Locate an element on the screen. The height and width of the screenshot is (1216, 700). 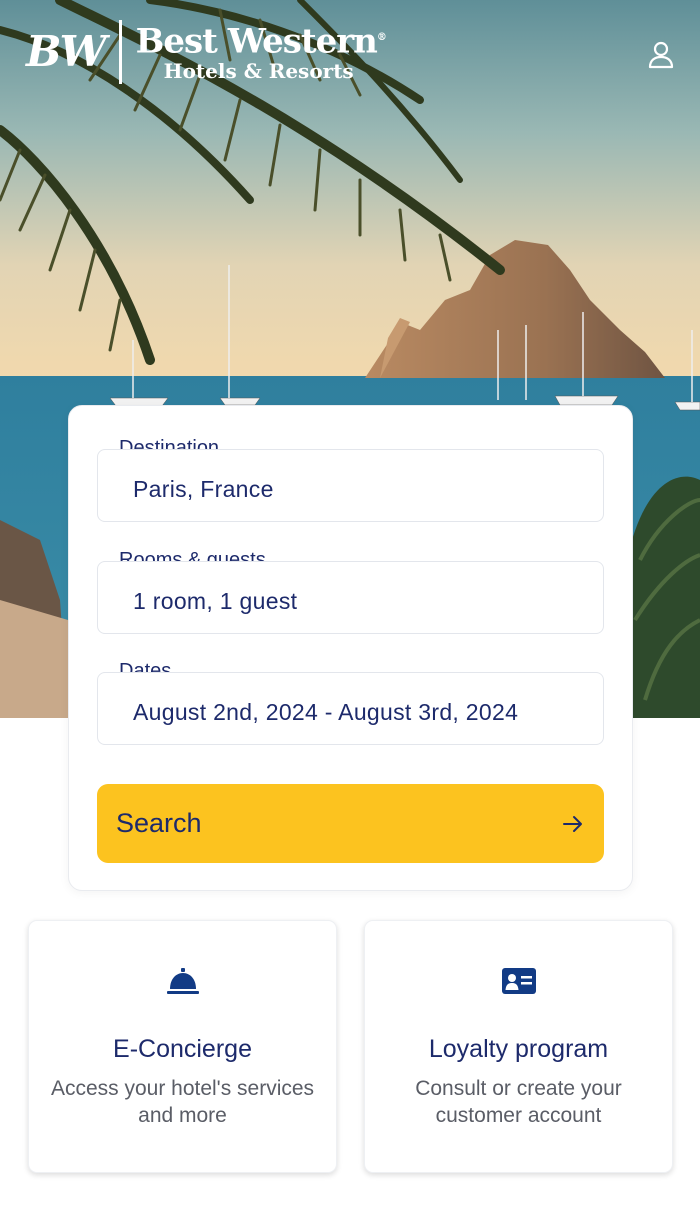
search-button: Search is located at coordinates (350, 823).